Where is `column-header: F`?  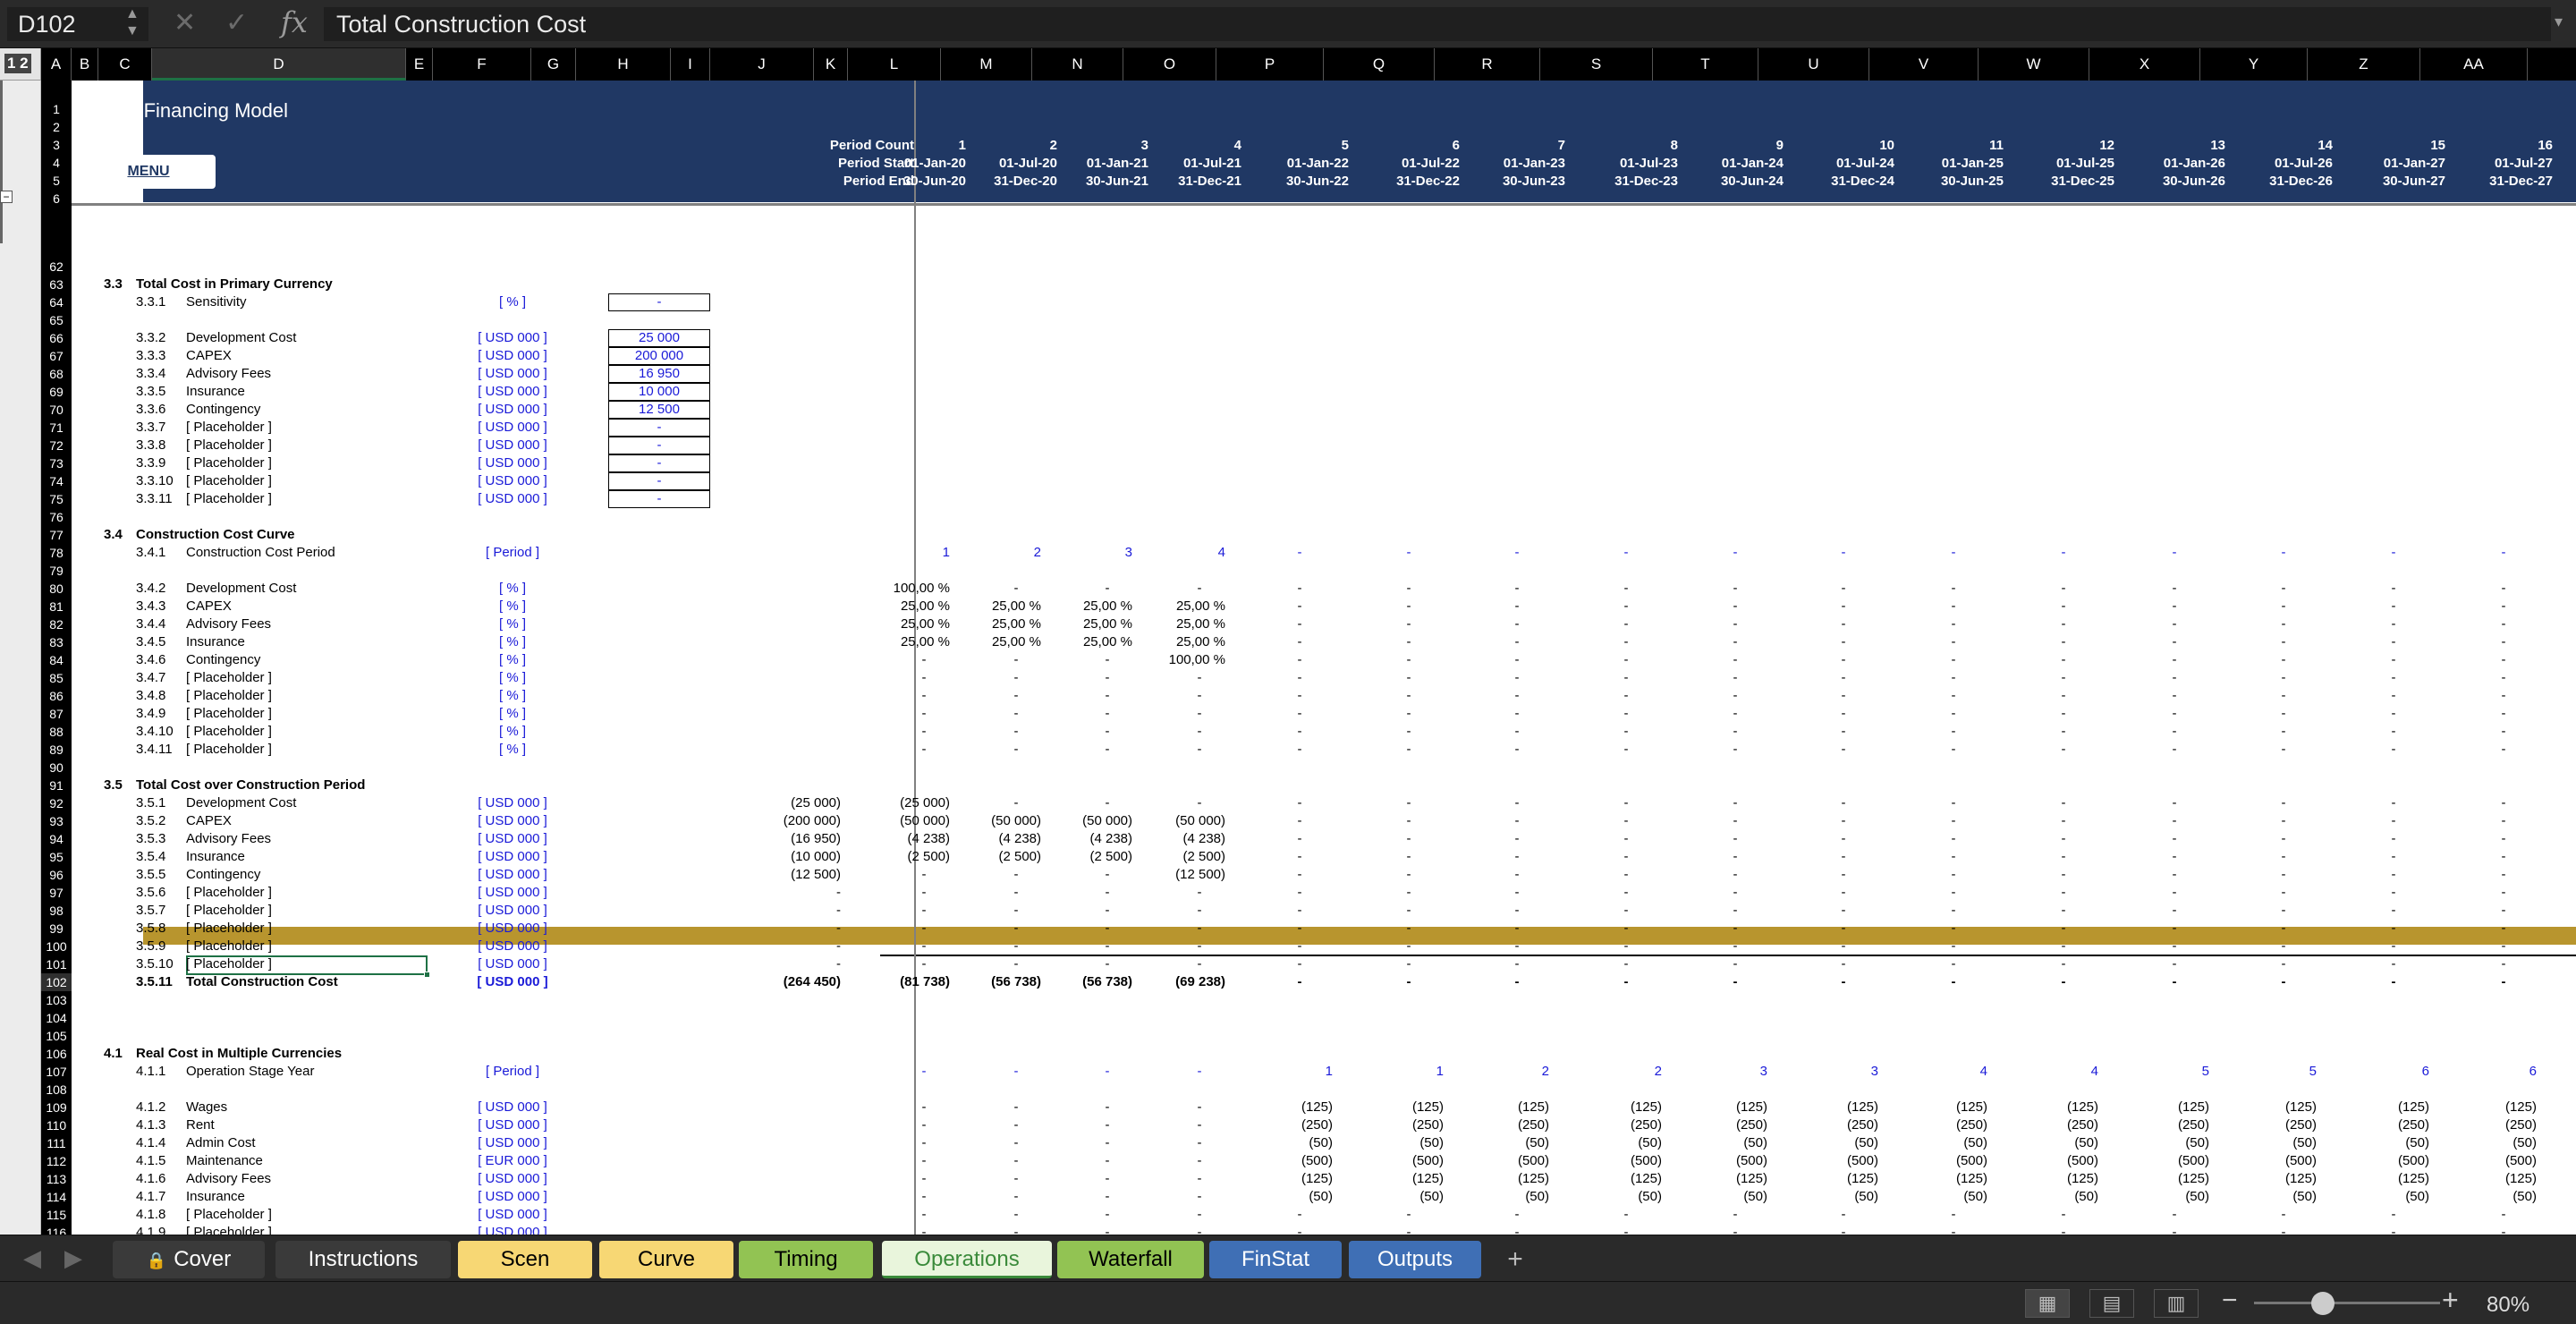
column-header: F is located at coordinates (482, 64).